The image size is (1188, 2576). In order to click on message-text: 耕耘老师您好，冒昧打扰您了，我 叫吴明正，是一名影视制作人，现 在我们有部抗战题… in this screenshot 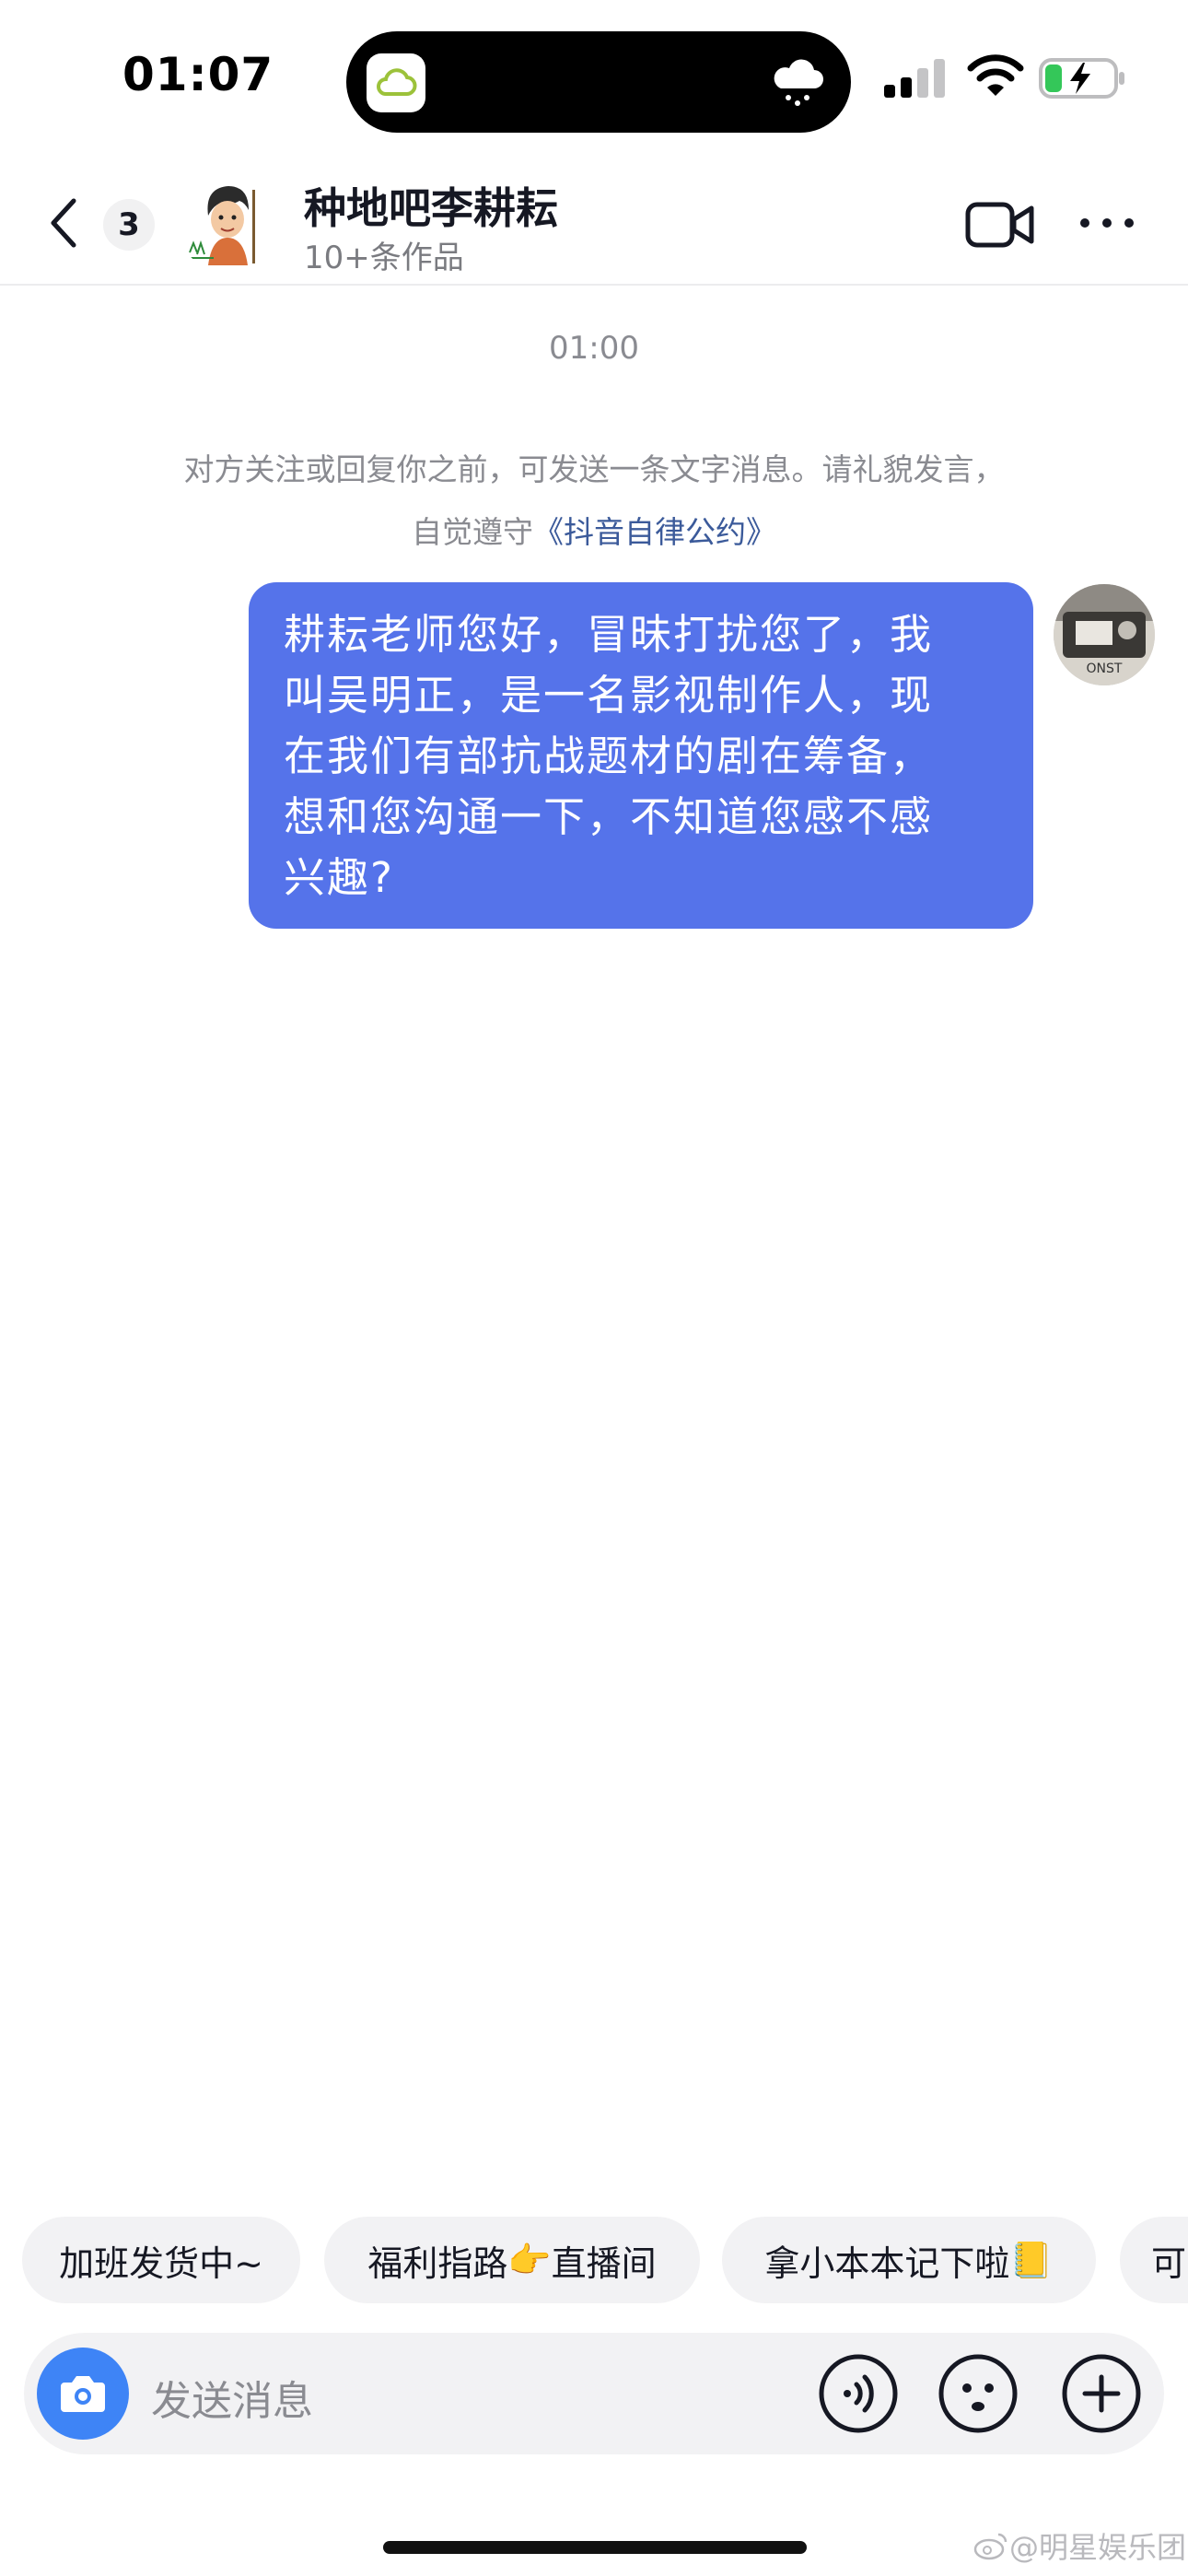, I will do `click(647, 756)`.